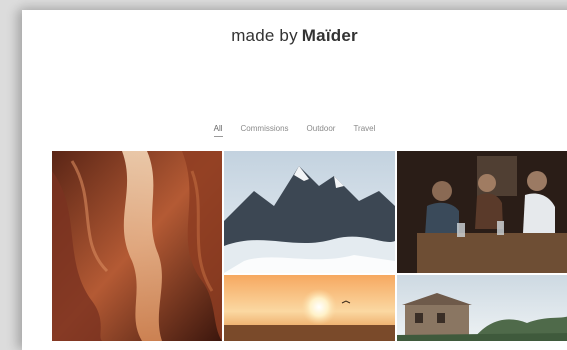 This screenshot has width=567, height=350. I want to click on site-title: made by Maïder, so click(294, 36).